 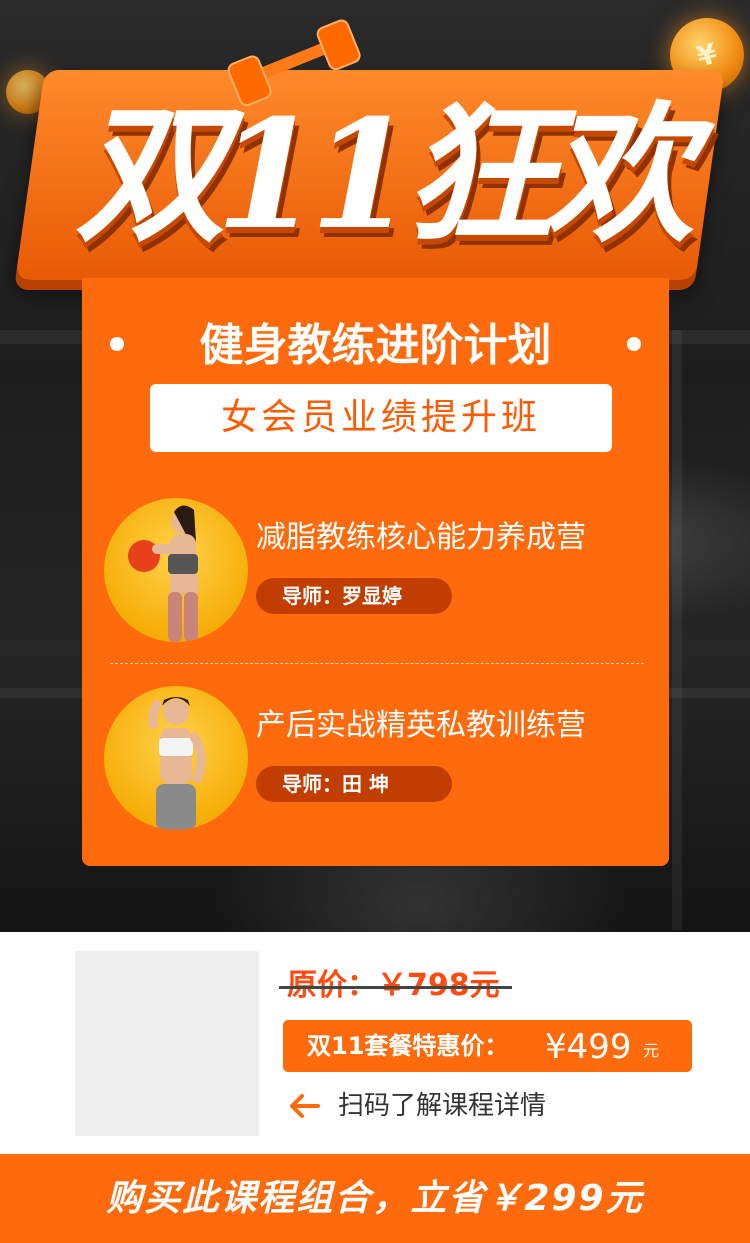 What do you see at coordinates (354, 784) in the screenshot?
I see `tutor-badge: 导师：田 坤` at bounding box center [354, 784].